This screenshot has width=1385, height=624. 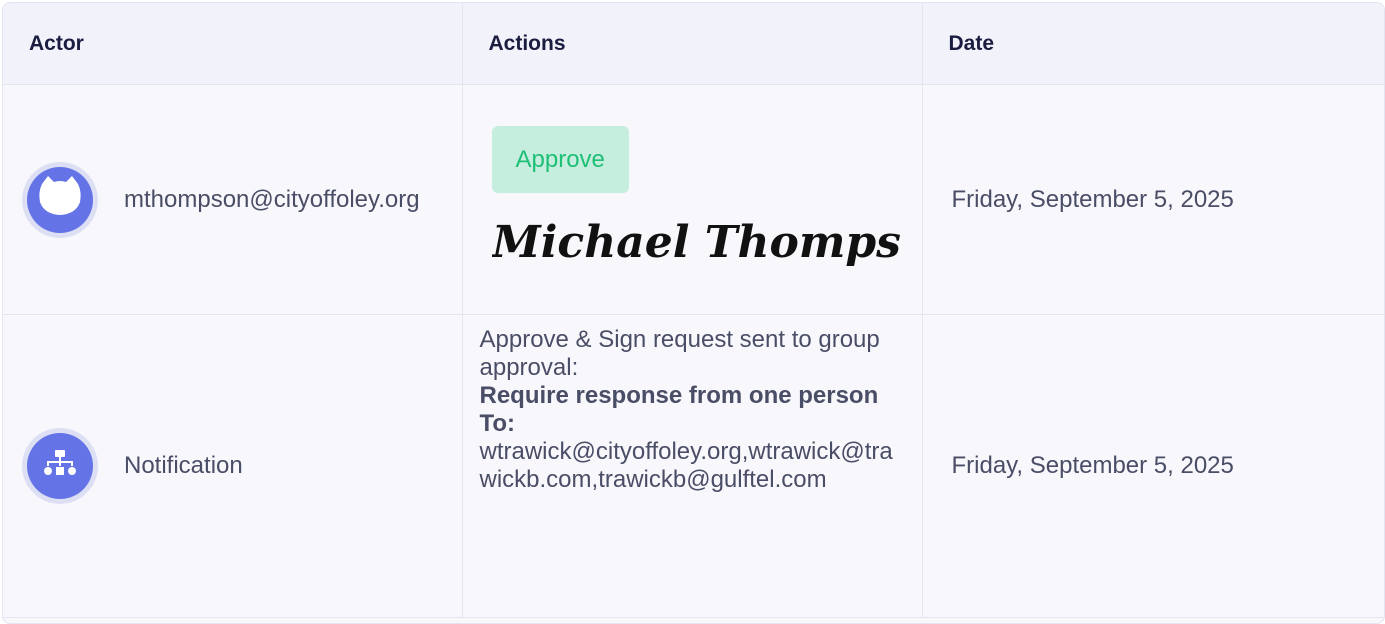 I want to click on cat-face-icon, so click(x=60, y=199).